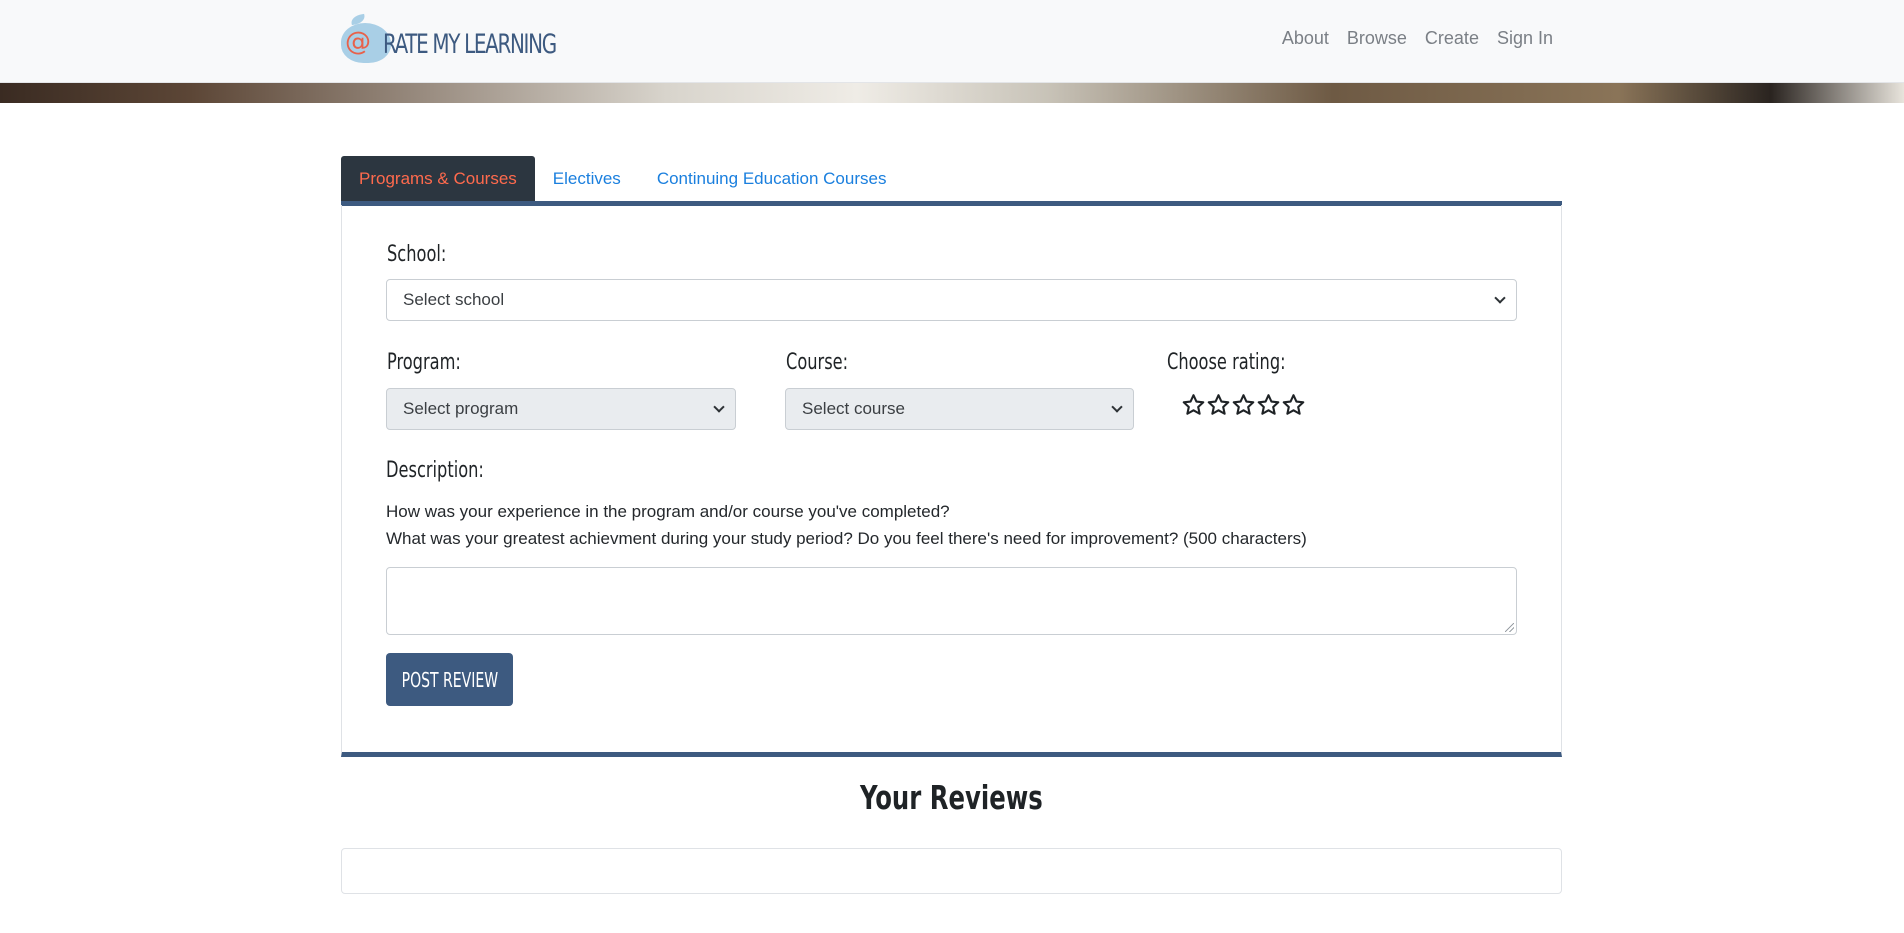 The width and height of the screenshot is (1904, 933). Describe the element at coordinates (951, 871) in the screenshot. I see `reviews-list` at that location.